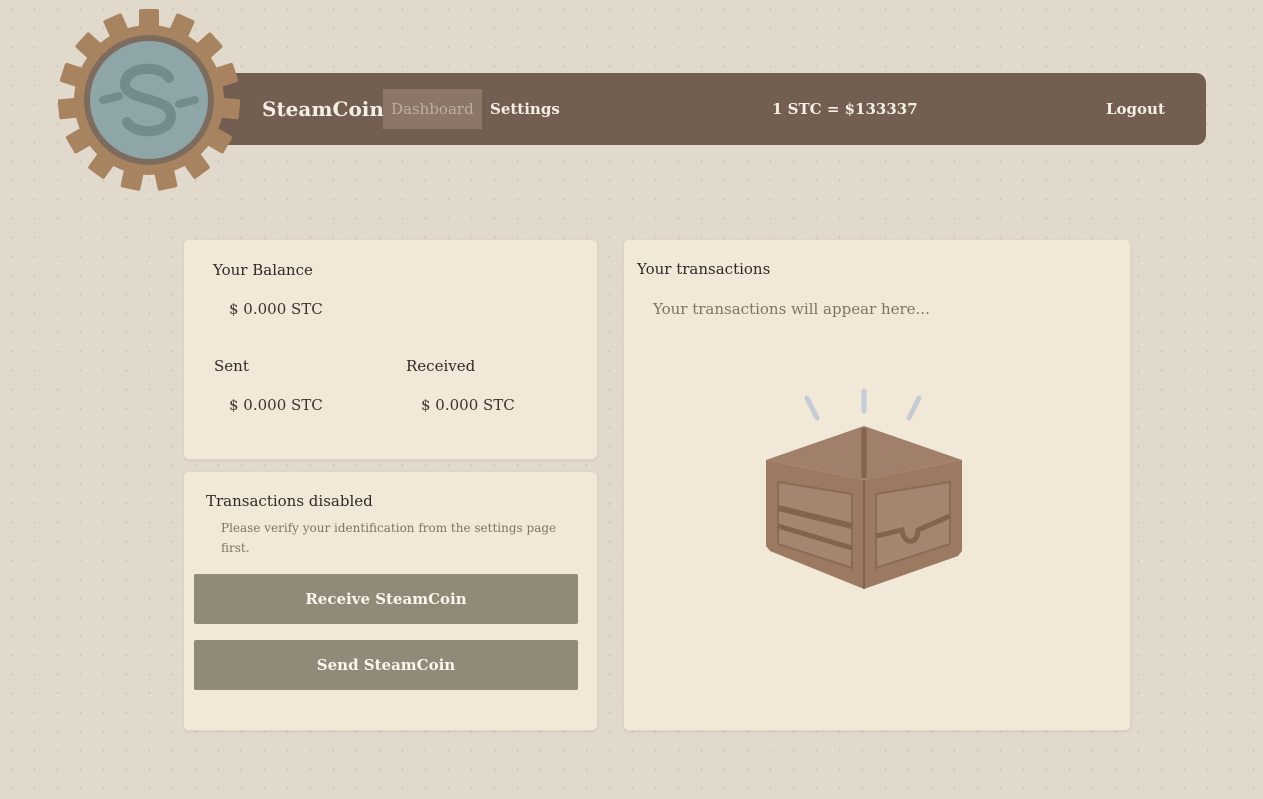  I want to click on exchange-rate: 1 STC = $133337, so click(845, 109).